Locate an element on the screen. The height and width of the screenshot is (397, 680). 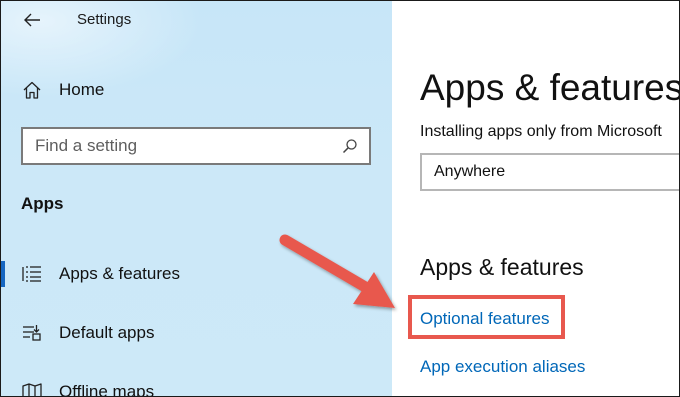
default-apps-icon is located at coordinates (32, 333).